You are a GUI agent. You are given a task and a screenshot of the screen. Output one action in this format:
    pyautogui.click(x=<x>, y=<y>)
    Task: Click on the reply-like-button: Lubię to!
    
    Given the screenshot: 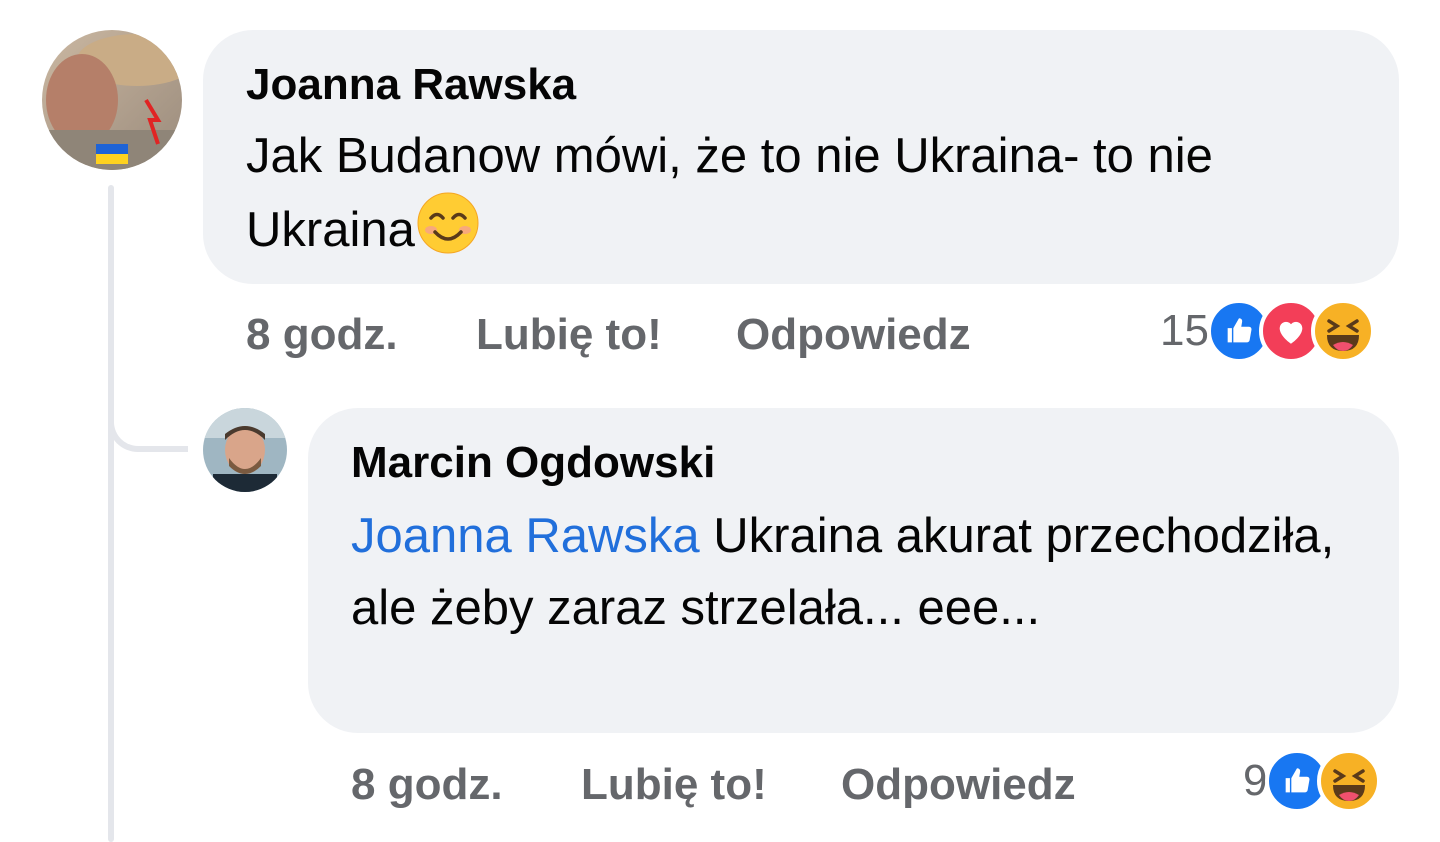 What is the action you would take?
    pyautogui.click(x=674, y=785)
    